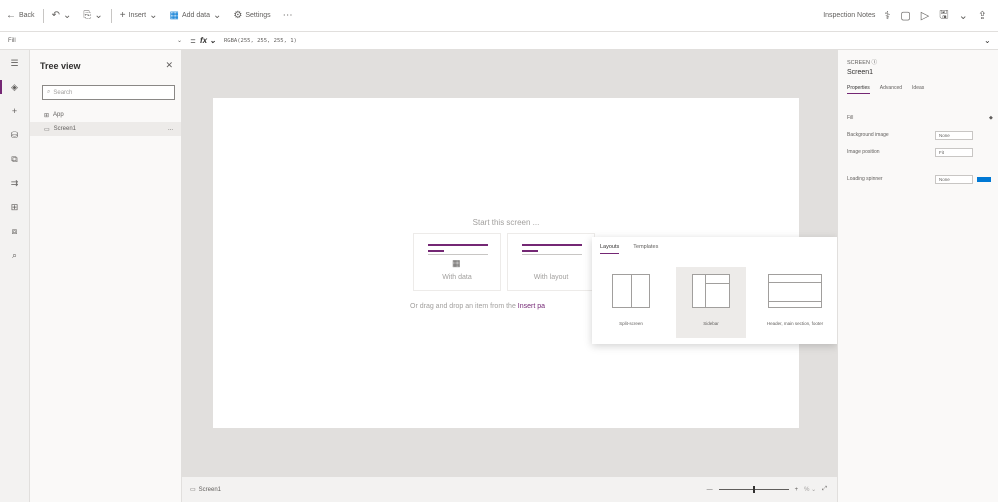  What do you see at coordinates (14, 63) in the screenshot?
I see `menu-icon: ☰` at bounding box center [14, 63].